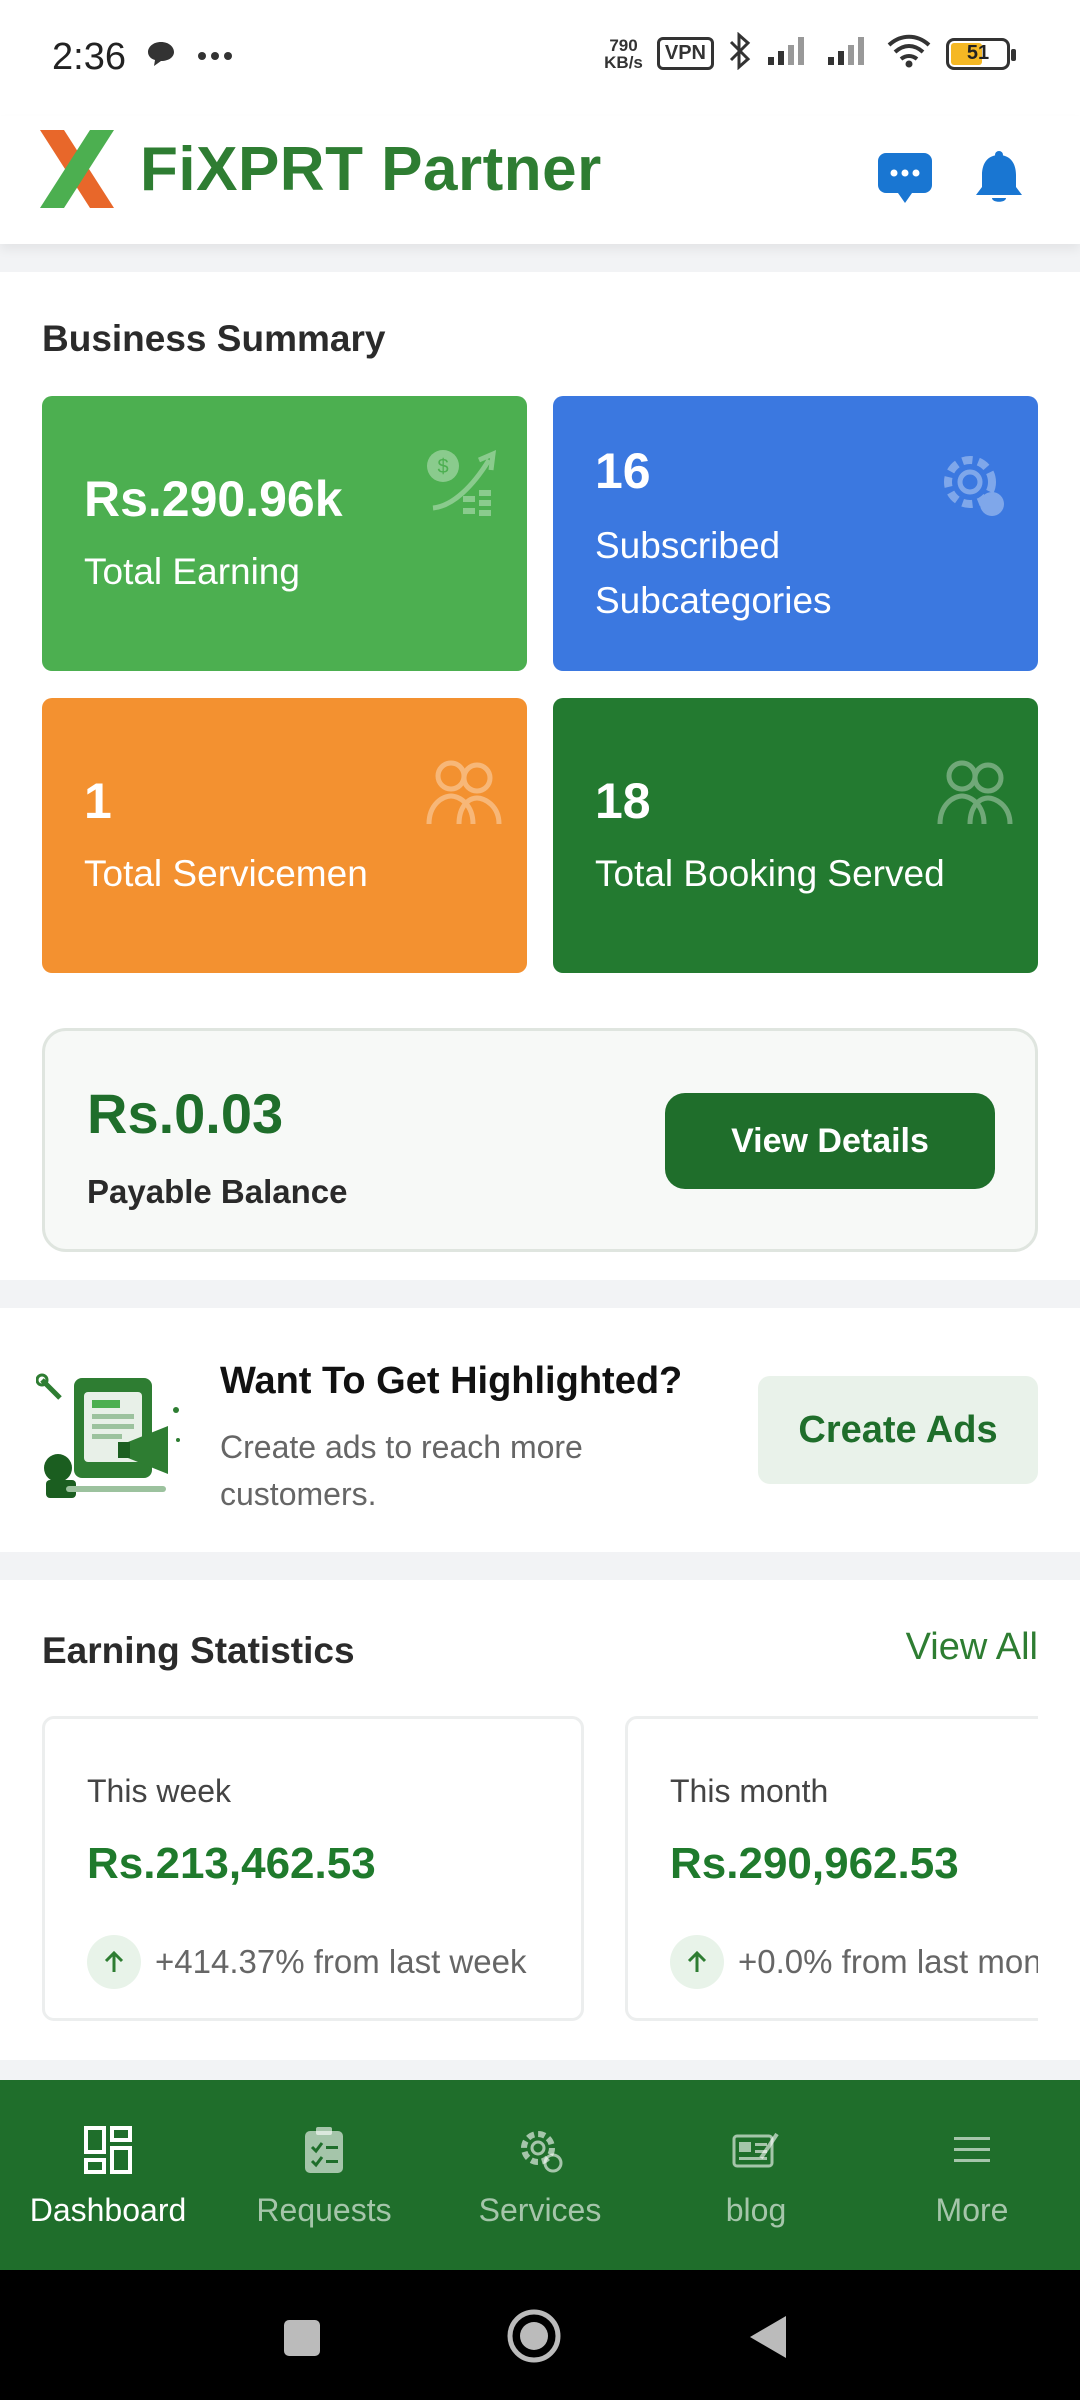 The height and width of the screenshot is (2400, 1080). What do you see at coordinates (185, 1113) in the screenshot?
I see `payable-balance-value: Rs.0.03` at bounding box center [185, 1113].